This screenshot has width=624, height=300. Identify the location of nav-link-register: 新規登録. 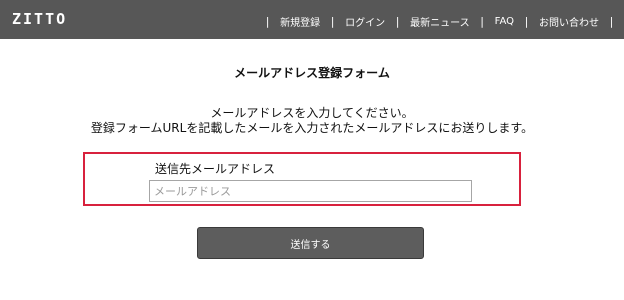
(300, 21).